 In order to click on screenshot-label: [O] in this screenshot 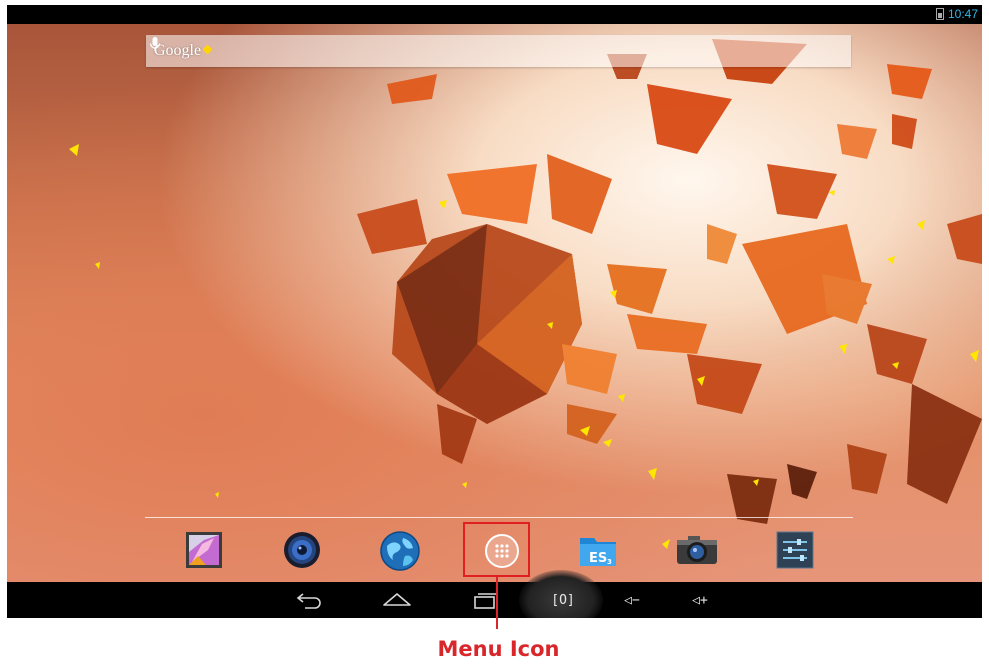, I will do `click(563, 600)`.